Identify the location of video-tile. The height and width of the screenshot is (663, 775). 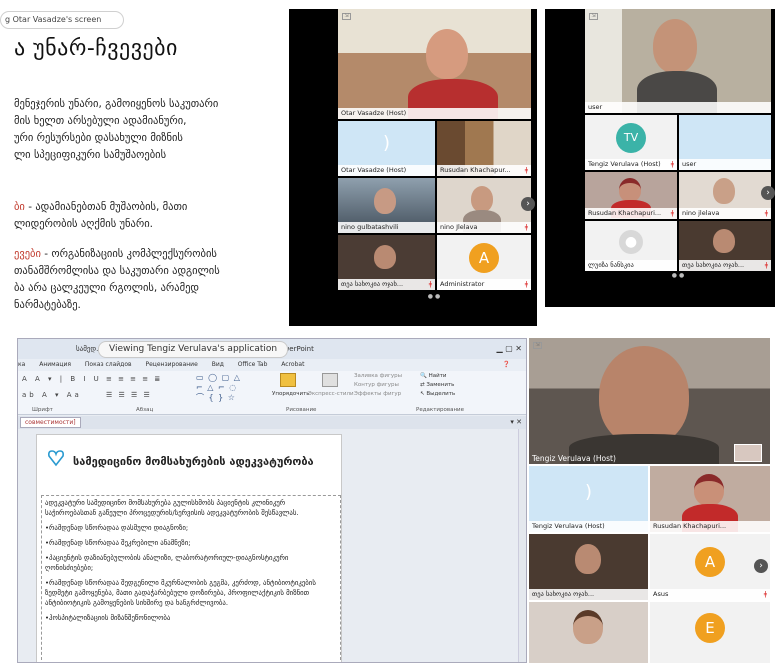
(588, 632).